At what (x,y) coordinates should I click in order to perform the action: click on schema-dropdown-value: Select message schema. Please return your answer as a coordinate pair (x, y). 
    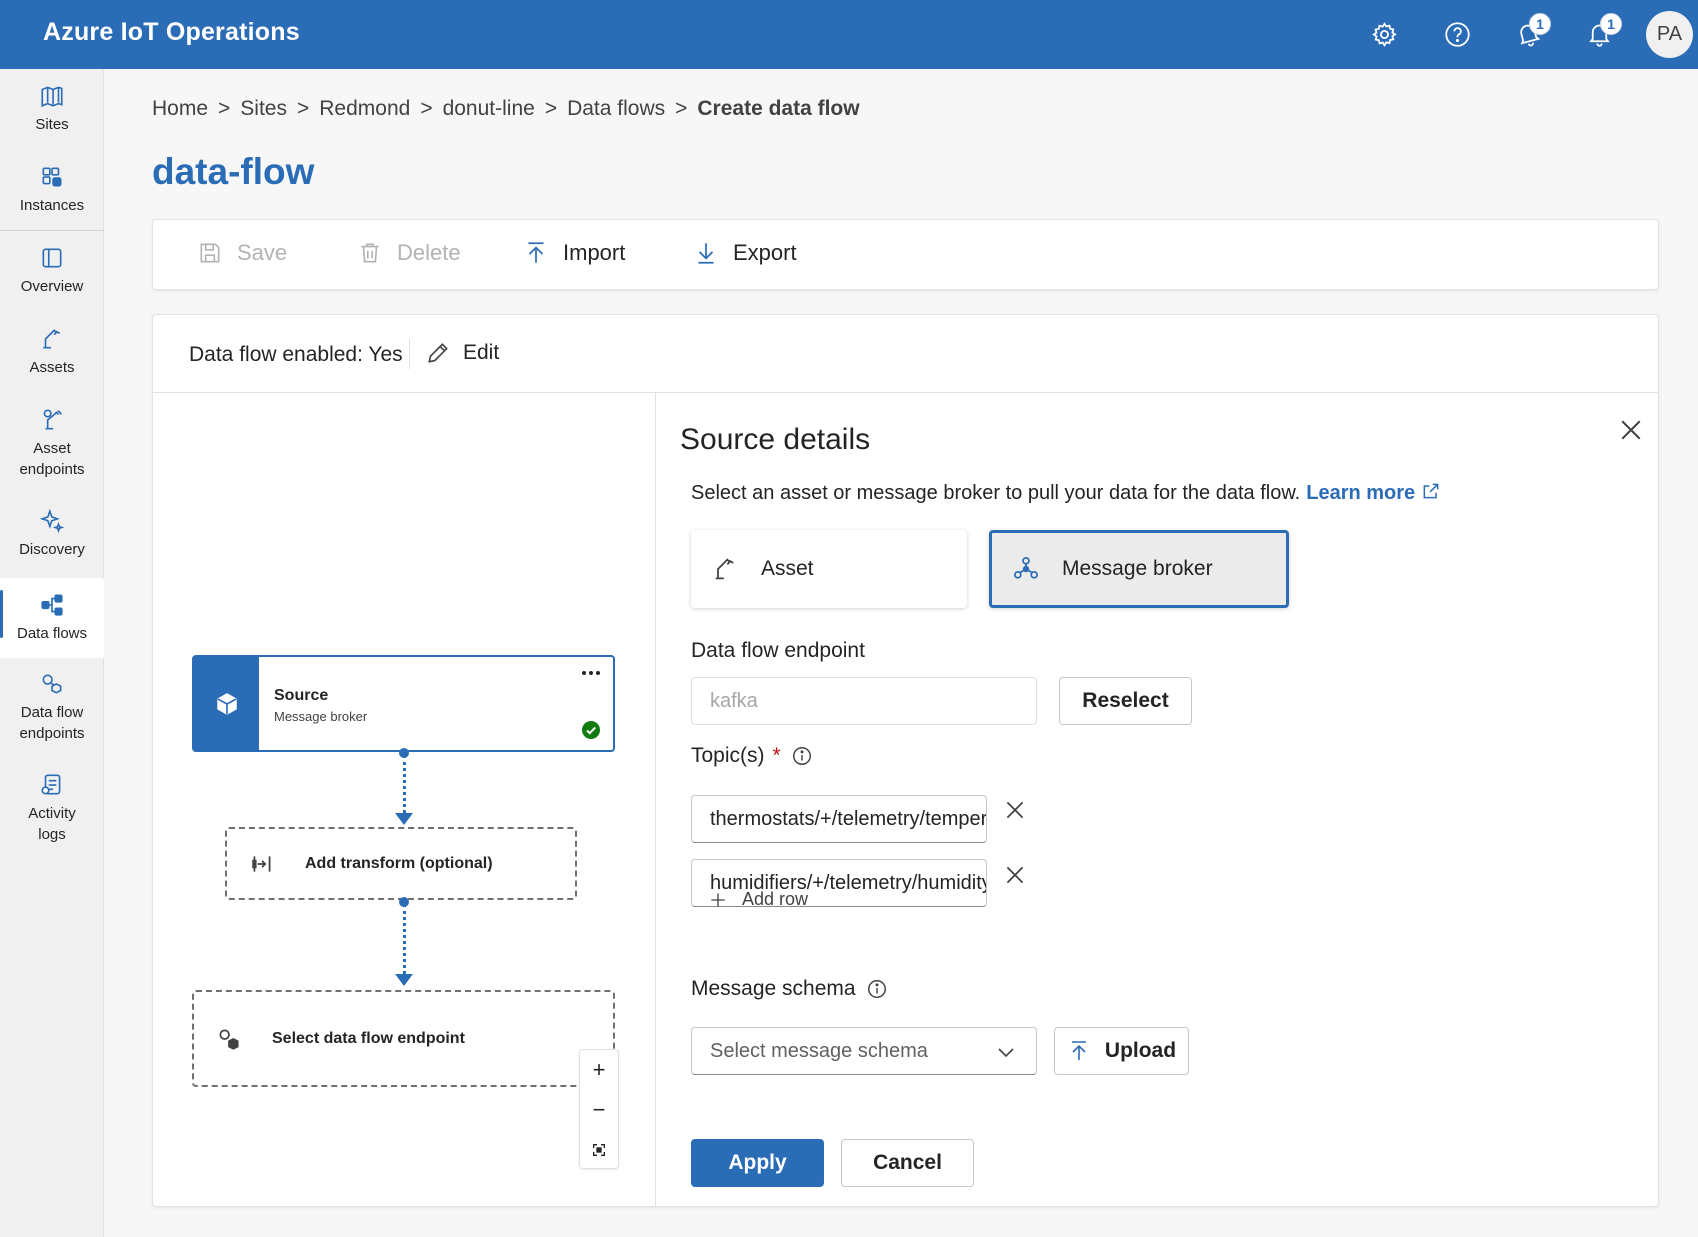
    Looking at the image, I should click on (819, 1050).